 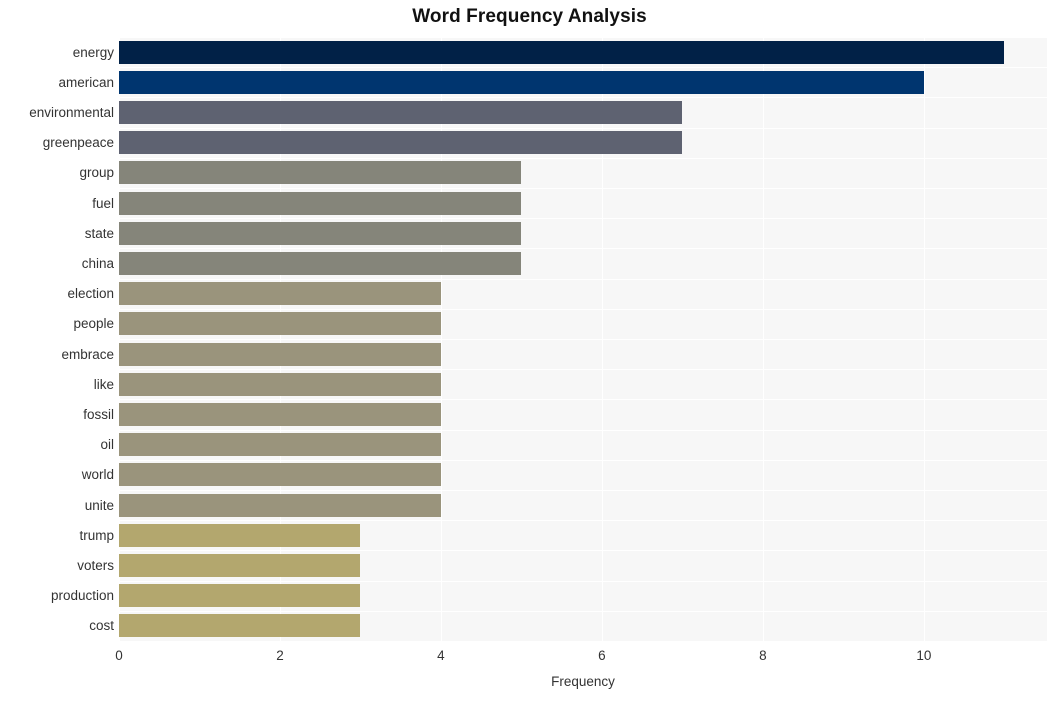 What do you see at coordinates (78, 142) in the screenshot?
I see `y-axis-tick-label: greenpeace` at bounding box center [78, 142].